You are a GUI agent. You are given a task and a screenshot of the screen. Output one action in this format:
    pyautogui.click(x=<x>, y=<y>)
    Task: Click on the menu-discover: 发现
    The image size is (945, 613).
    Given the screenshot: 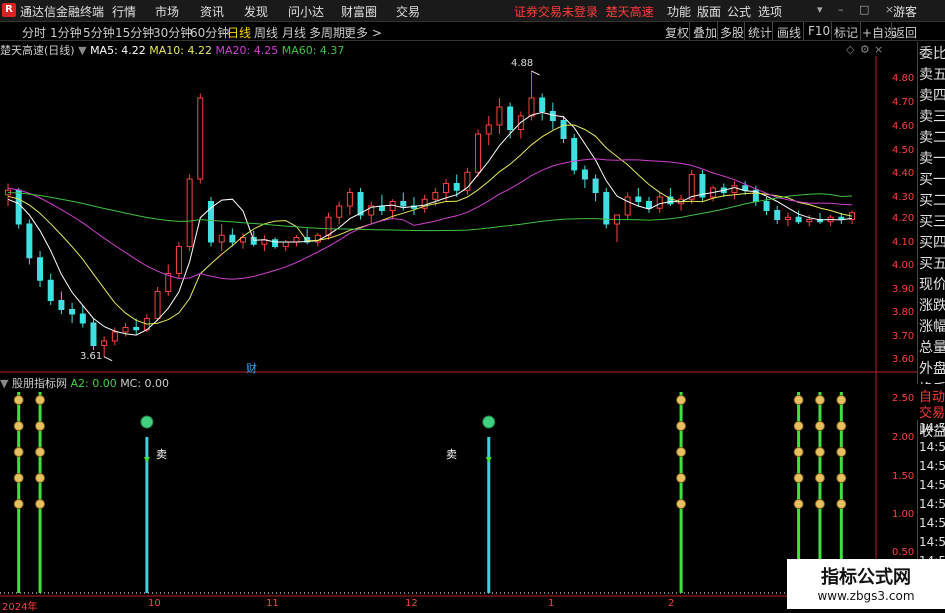 What is the action you would take?
    pyautogui.click(x=256, y=11)
    